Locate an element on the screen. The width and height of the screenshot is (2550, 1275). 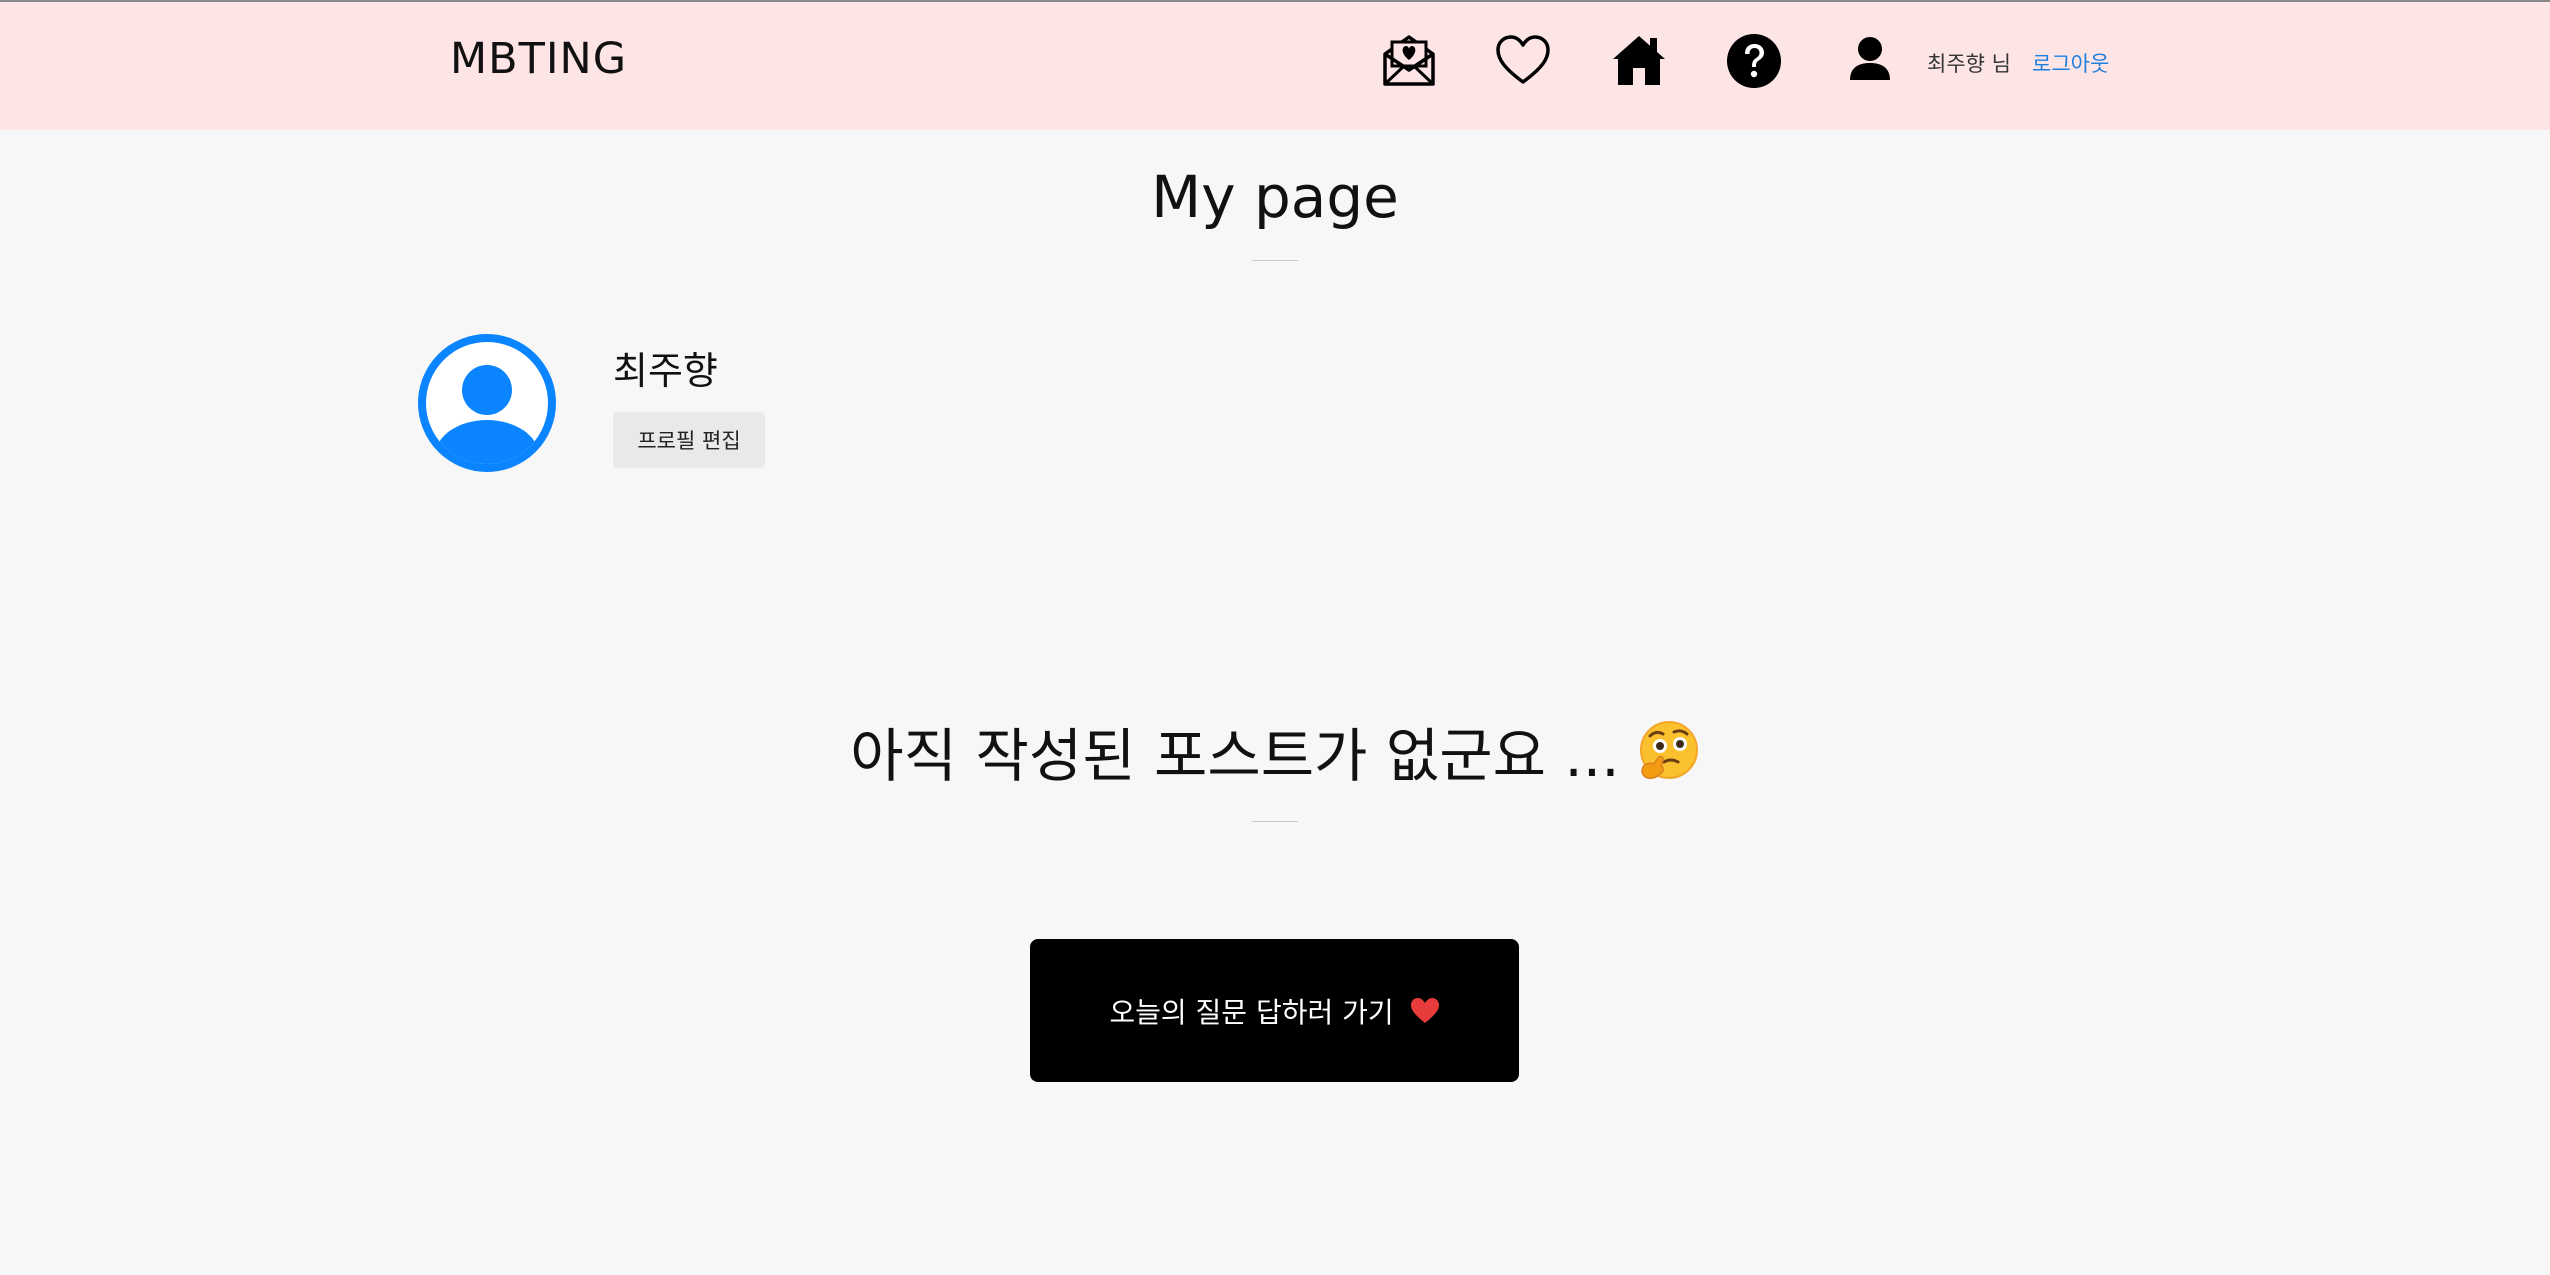
edit-profile-button: 프로필 편집 is located at coordinates (689, 440).